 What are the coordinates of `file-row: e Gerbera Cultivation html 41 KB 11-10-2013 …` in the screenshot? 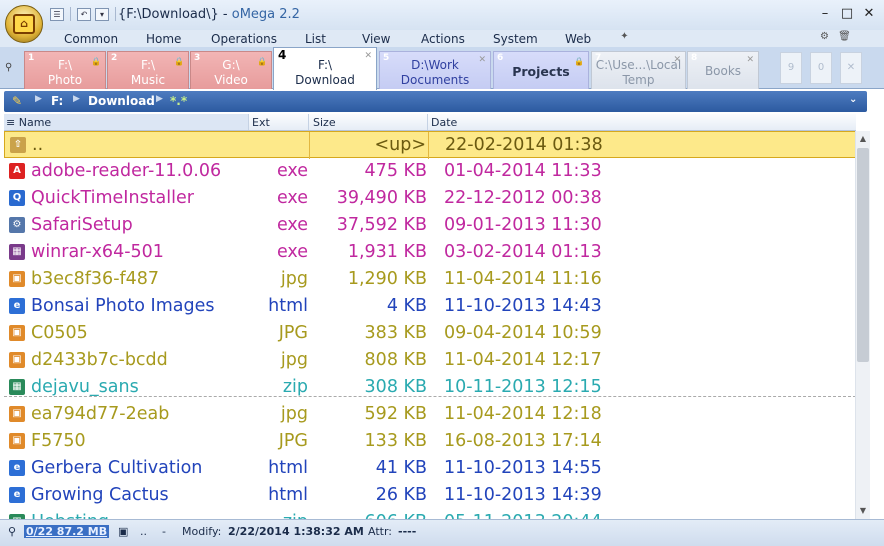 It's located at (430, 468).